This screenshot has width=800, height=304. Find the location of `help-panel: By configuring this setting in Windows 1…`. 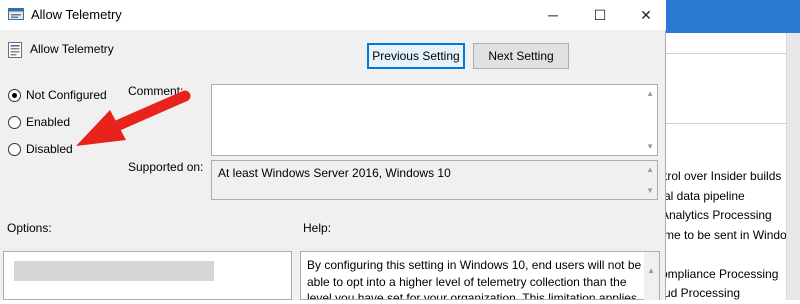

help-panel: By configuring this setting in Windows 1… is located at coordinates (480, 275).